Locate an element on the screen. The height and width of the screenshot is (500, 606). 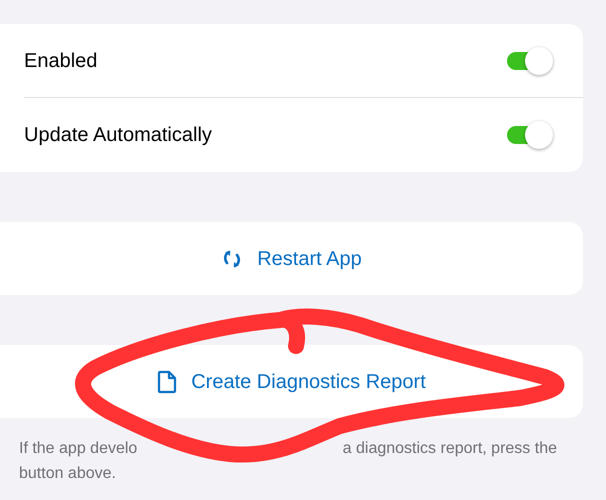
setting-label: Enabled is located at coordinates (61, 61).